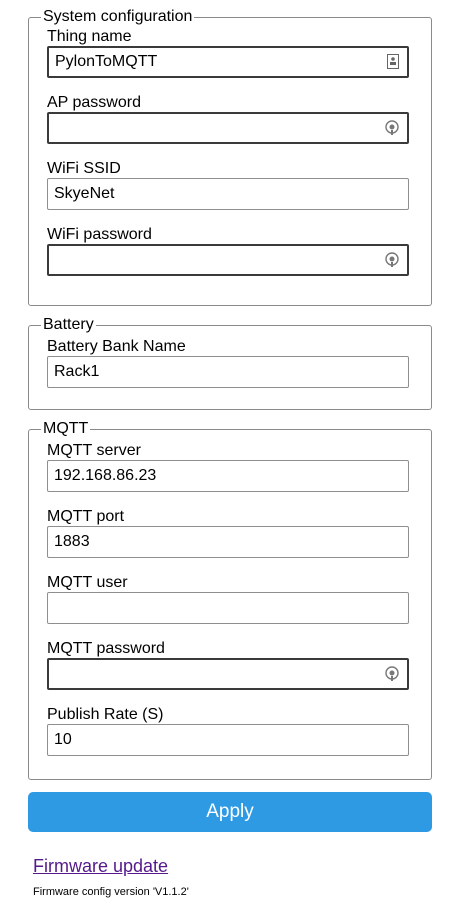 The image size is (464, 923). I want to click on battery-bank-name-field: Battery Bank Name, so click(229, 363).